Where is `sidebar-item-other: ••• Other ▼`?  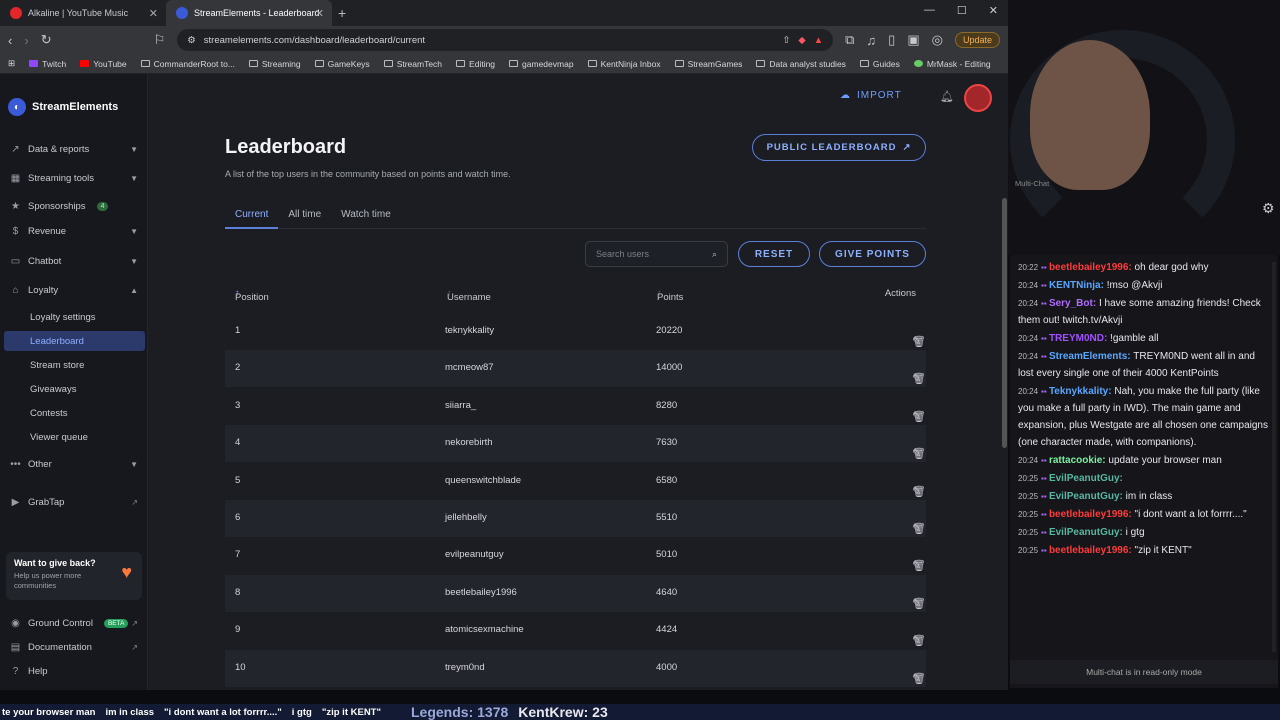 sidebar-item-other: ••• Other ▼ is located at coordinates (74, 464).